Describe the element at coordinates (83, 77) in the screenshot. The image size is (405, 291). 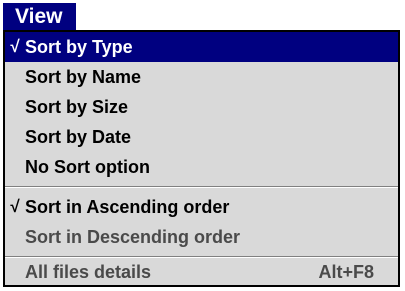
I see `menu-item-label: Sort by Name` at that location.